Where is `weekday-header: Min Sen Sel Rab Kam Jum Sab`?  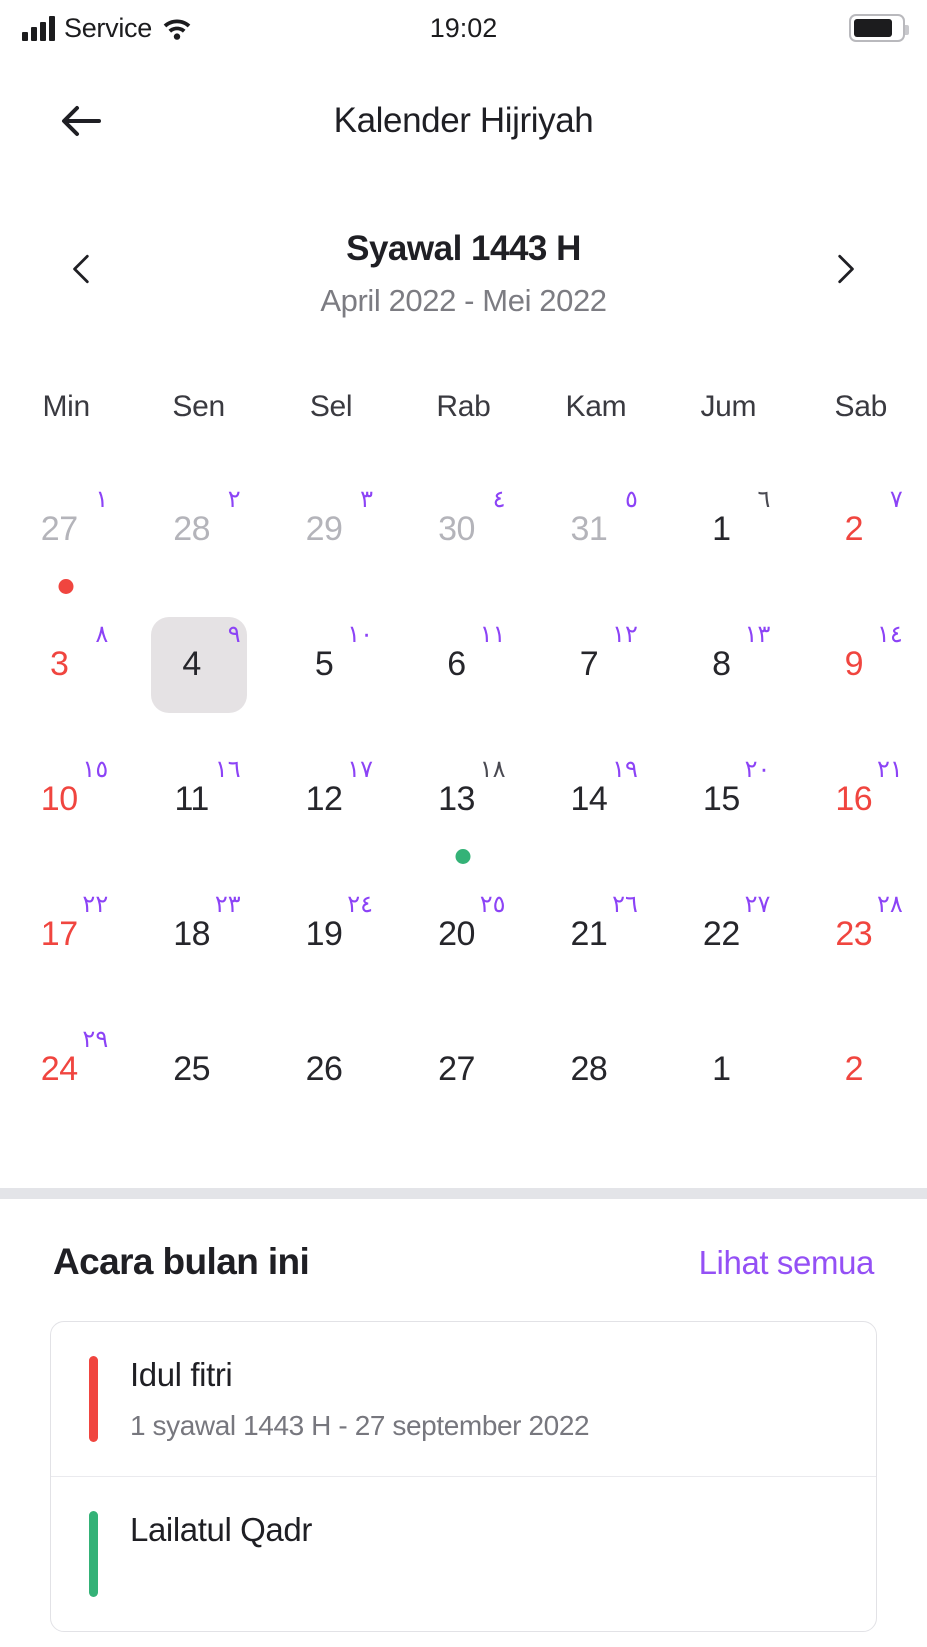 weekday-header: Min Sen Sel Rab Kam Jum Sab is located at coordinates (463, 407).